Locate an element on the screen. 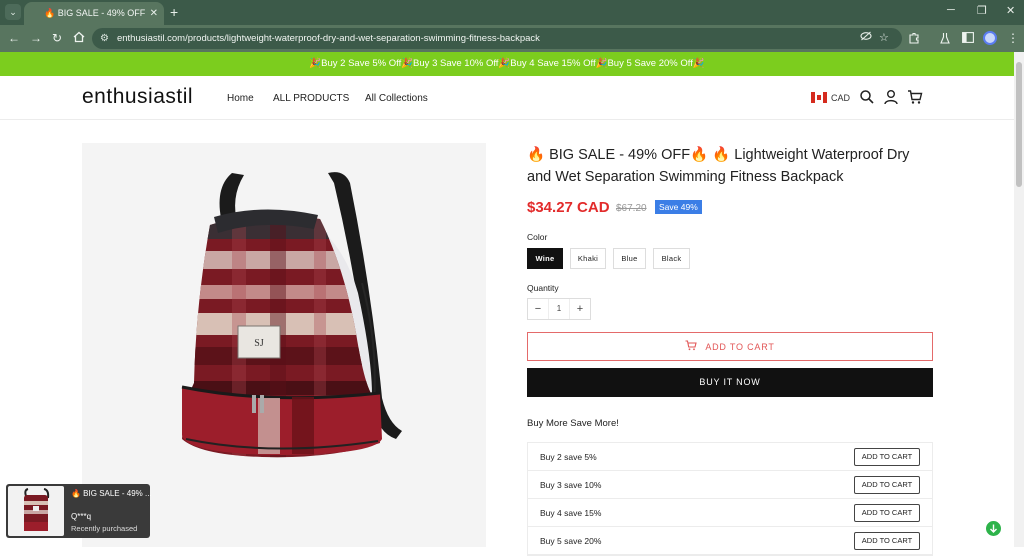 The height and width of the screenshot is (556, 1024). tab-title: 🔥 BIG SALE - 49% OFF🔥🔥 Li is located at coordinates (95, 13).